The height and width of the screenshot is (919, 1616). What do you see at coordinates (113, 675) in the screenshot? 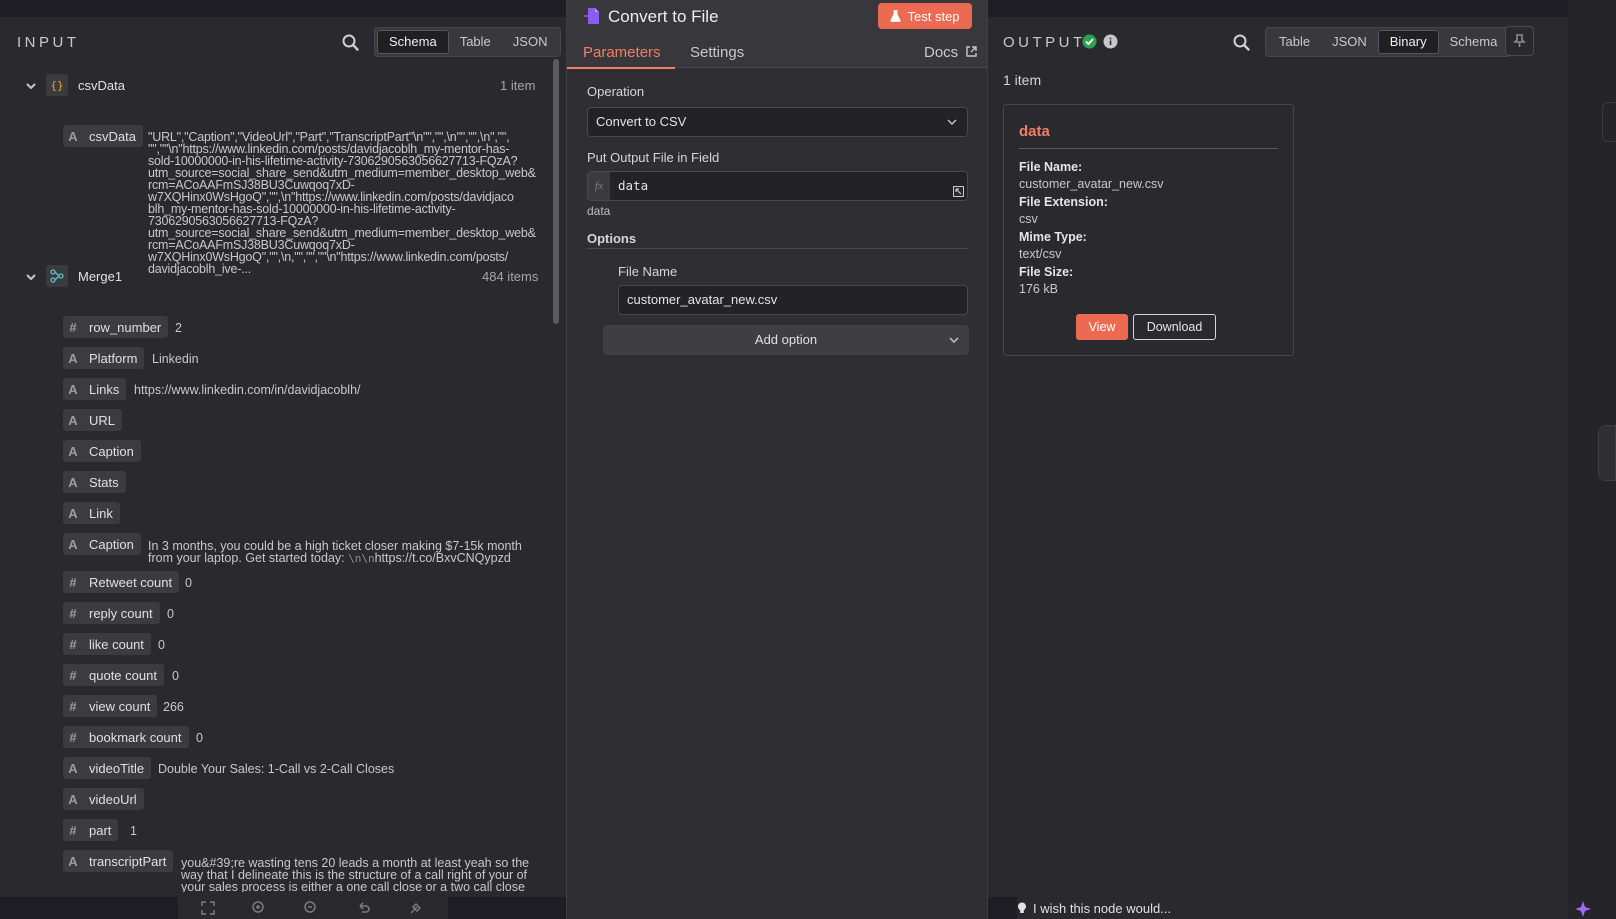
I see `field-pill: # quote count` at bounding box center [113, 675].